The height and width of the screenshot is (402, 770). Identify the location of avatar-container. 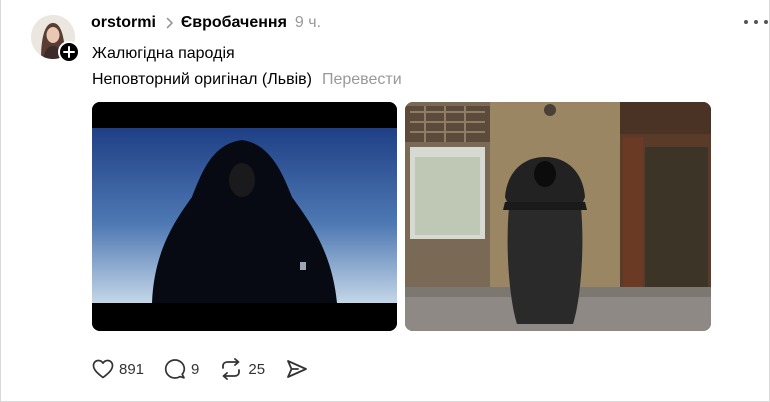
(55, 39).